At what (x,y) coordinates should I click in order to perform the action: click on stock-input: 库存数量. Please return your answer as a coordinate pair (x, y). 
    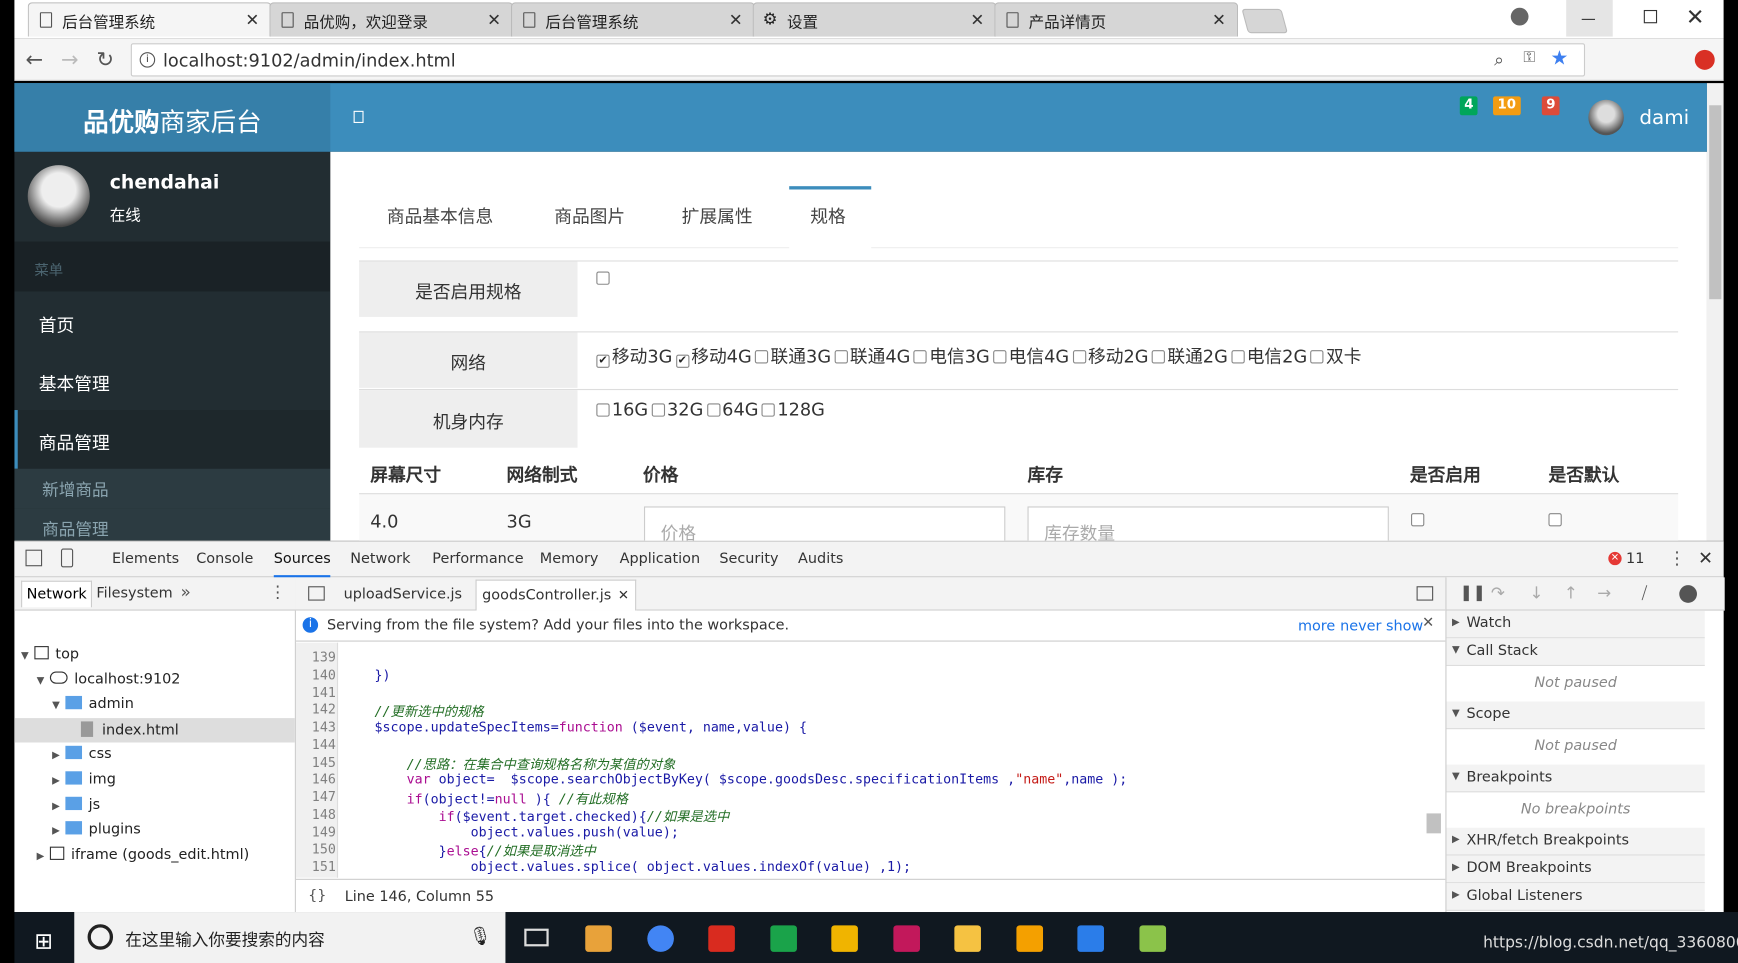
    Looking at the image, I should click on (1208, 523).